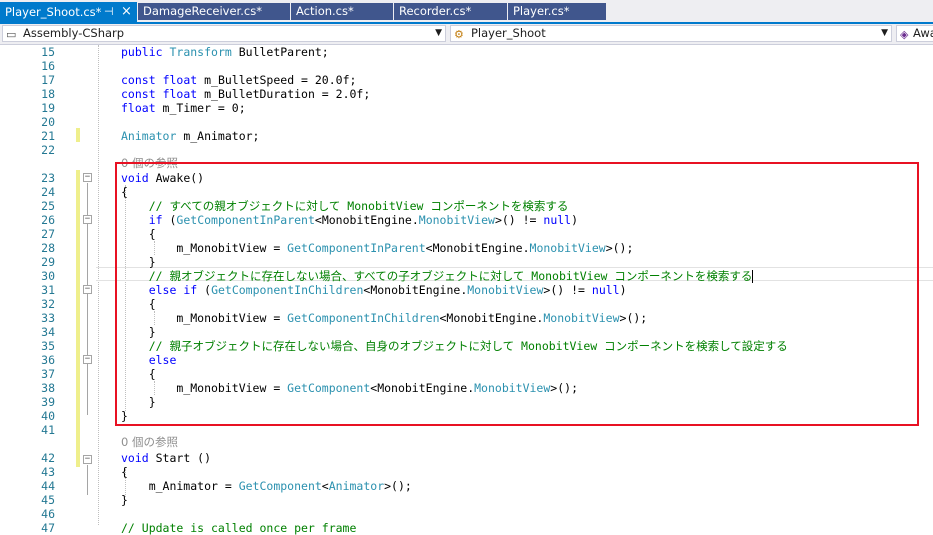 This screenshot has height=535, width=933. I want to click on code-line: const float m_BulletSpeed = 20.0f;, so click(238, 80).